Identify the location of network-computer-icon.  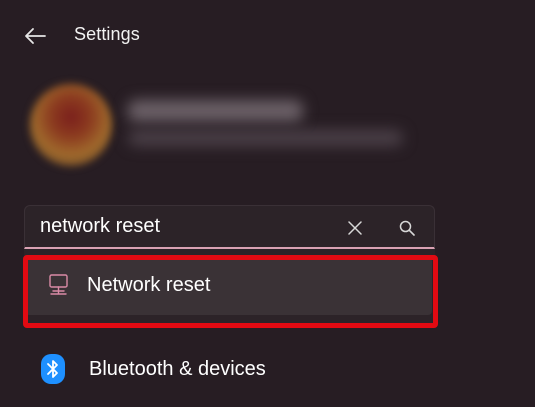
(58, 284).